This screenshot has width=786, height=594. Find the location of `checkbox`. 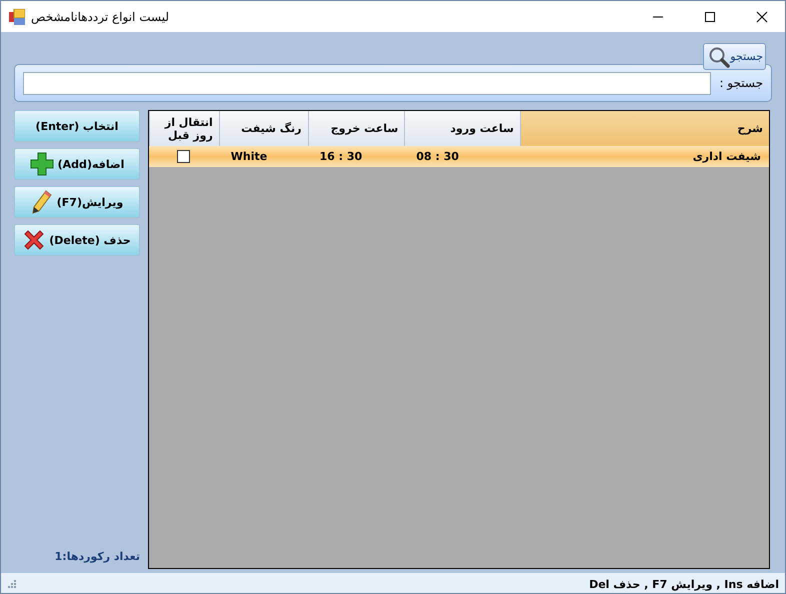

checkbox is located at coordinates (183, 156).